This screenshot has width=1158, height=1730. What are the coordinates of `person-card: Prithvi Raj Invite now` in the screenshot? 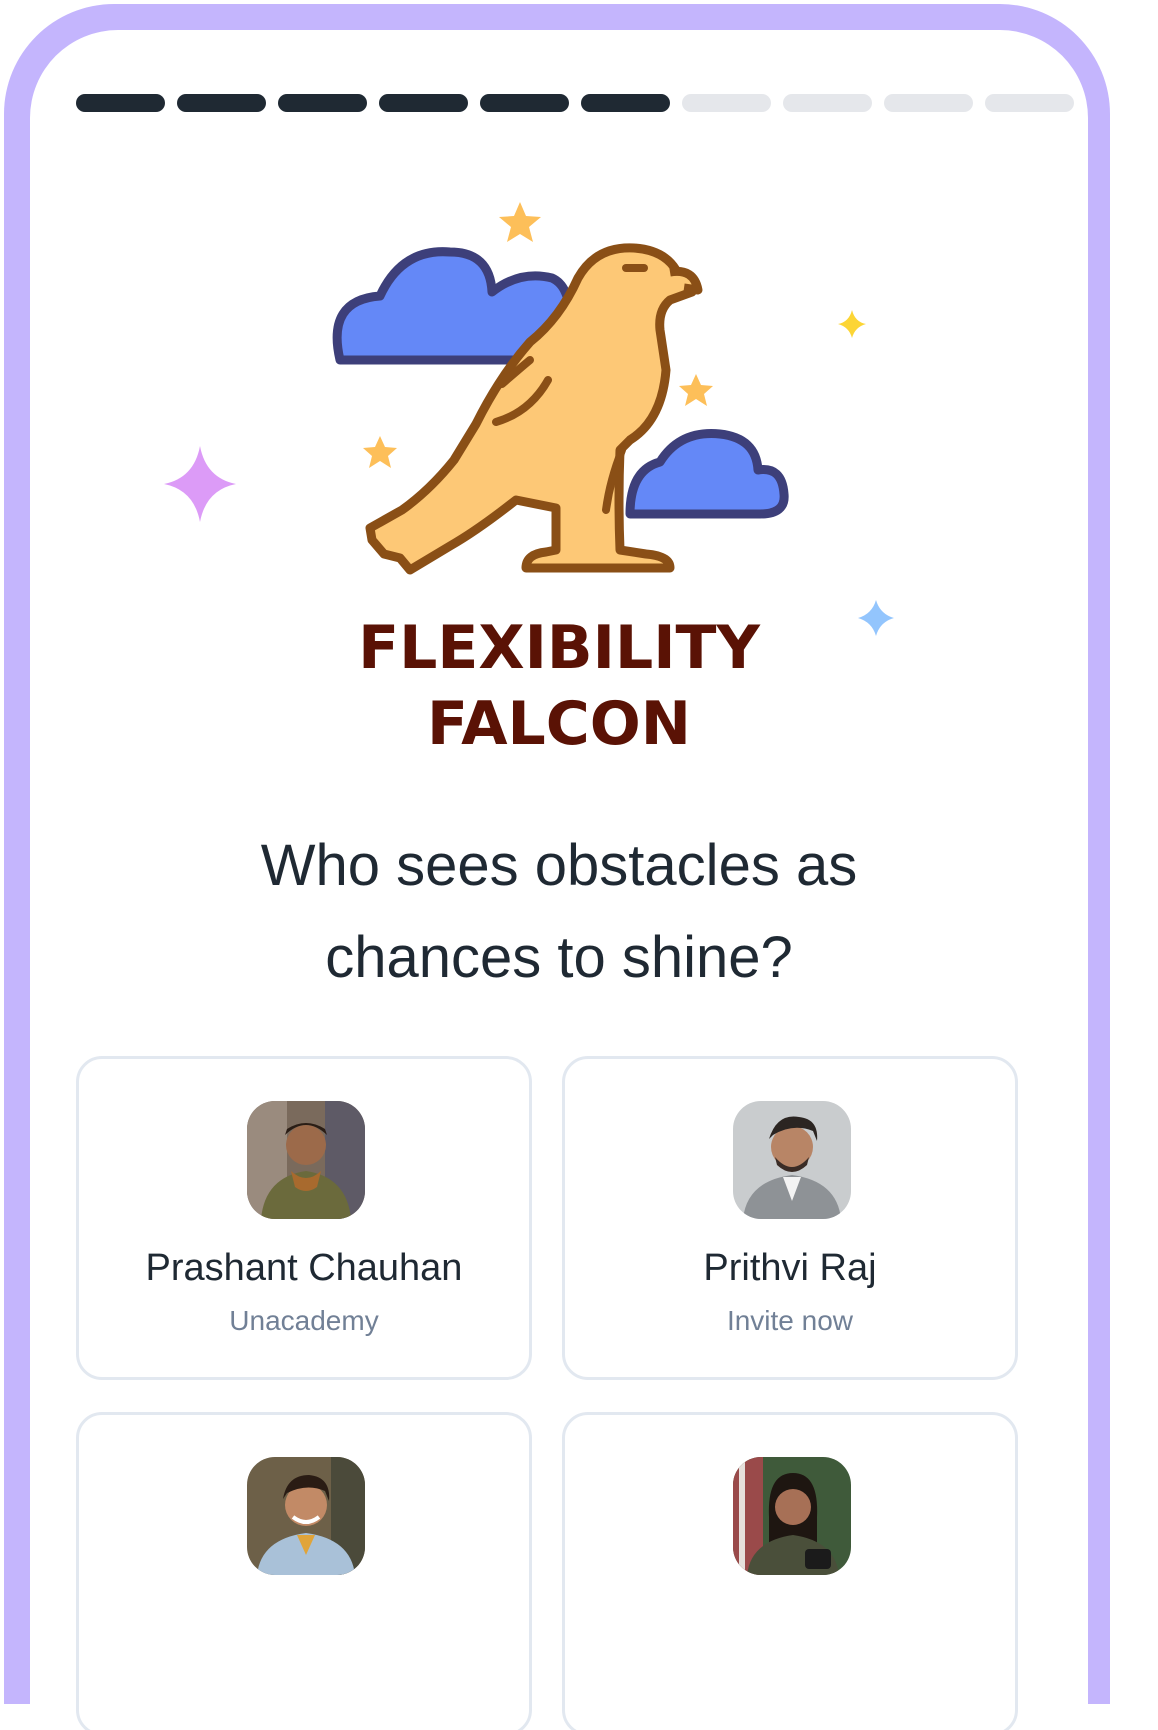 It's located at (790, 1218).